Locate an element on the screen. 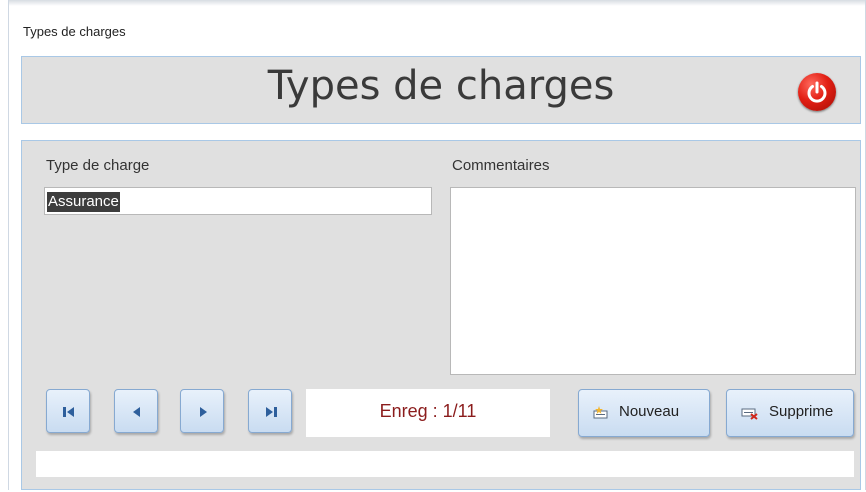 The height and width of the screenshot is (492, 866). new-record-button: Nouveau is located at coordinates (644, 413).